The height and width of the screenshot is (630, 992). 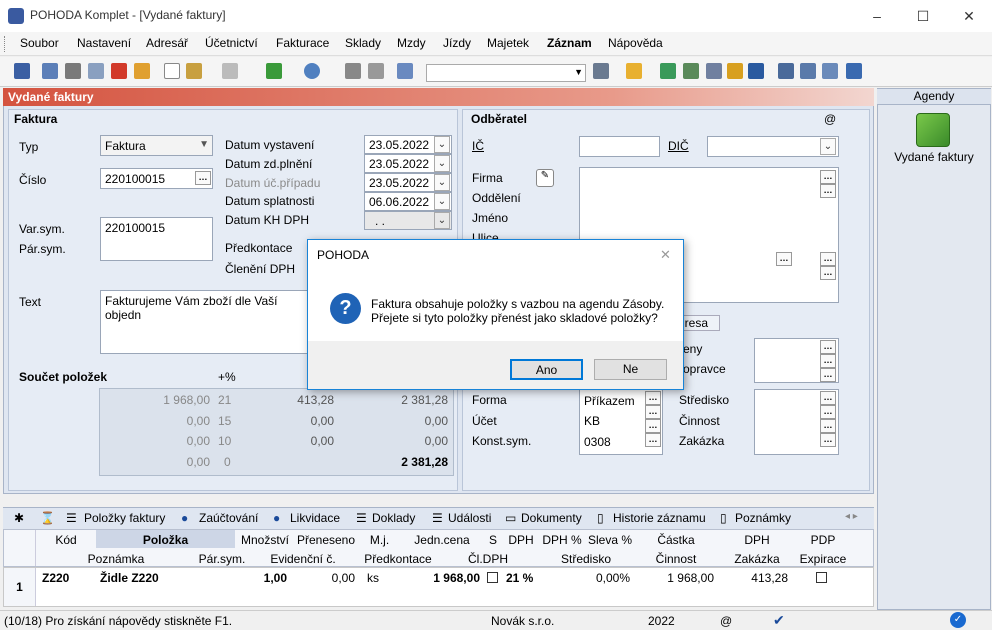 I want to click on pdf-icon, so click(x=119, y=71).